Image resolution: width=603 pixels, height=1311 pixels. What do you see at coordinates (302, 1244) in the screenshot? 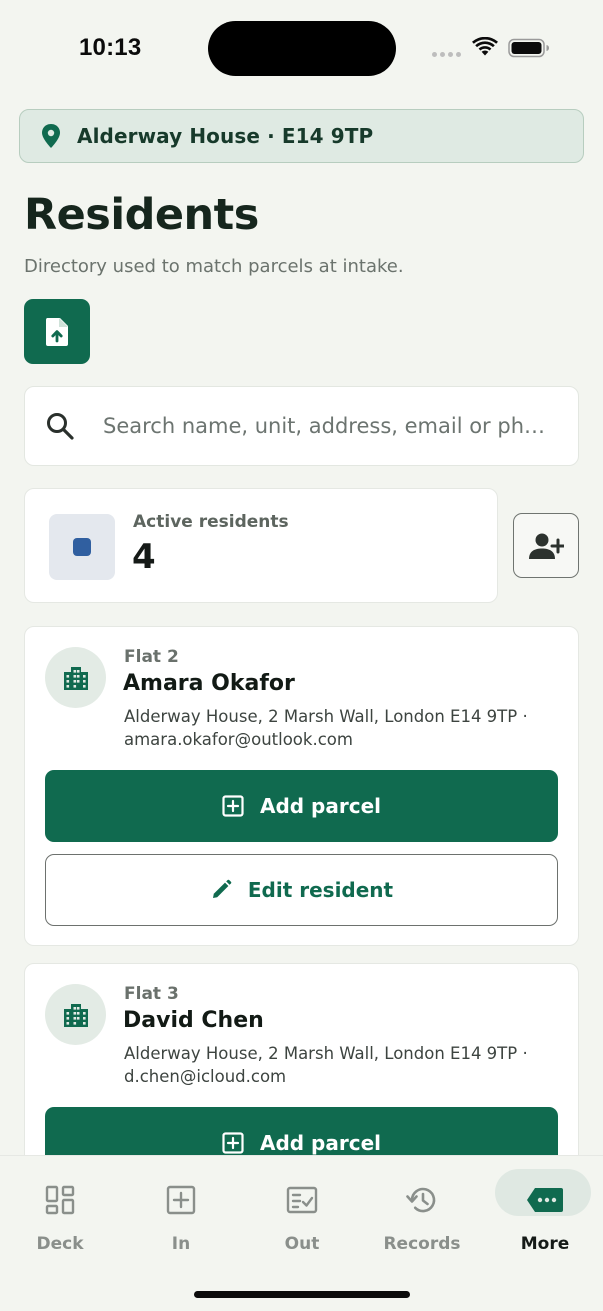
I see `tab-label: Out` at bounding box center [302, 1244].